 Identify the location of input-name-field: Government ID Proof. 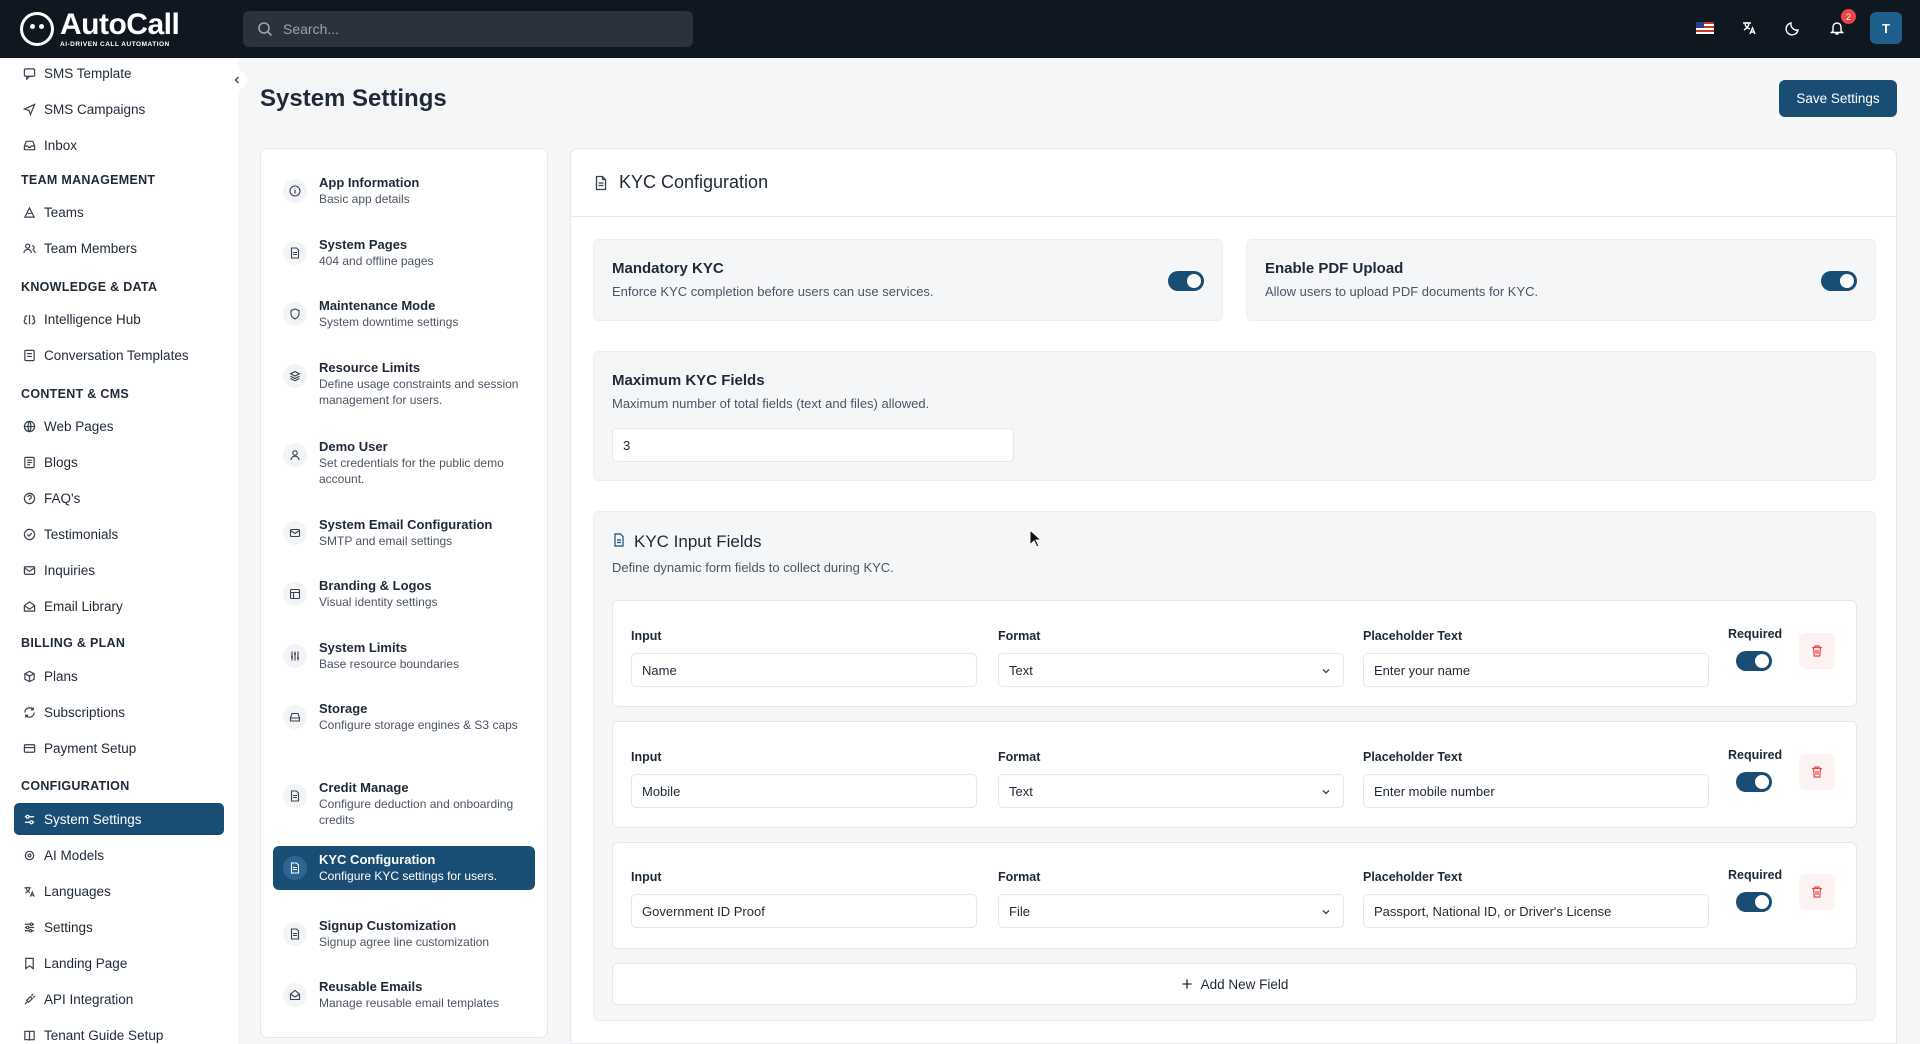
(804, 911).